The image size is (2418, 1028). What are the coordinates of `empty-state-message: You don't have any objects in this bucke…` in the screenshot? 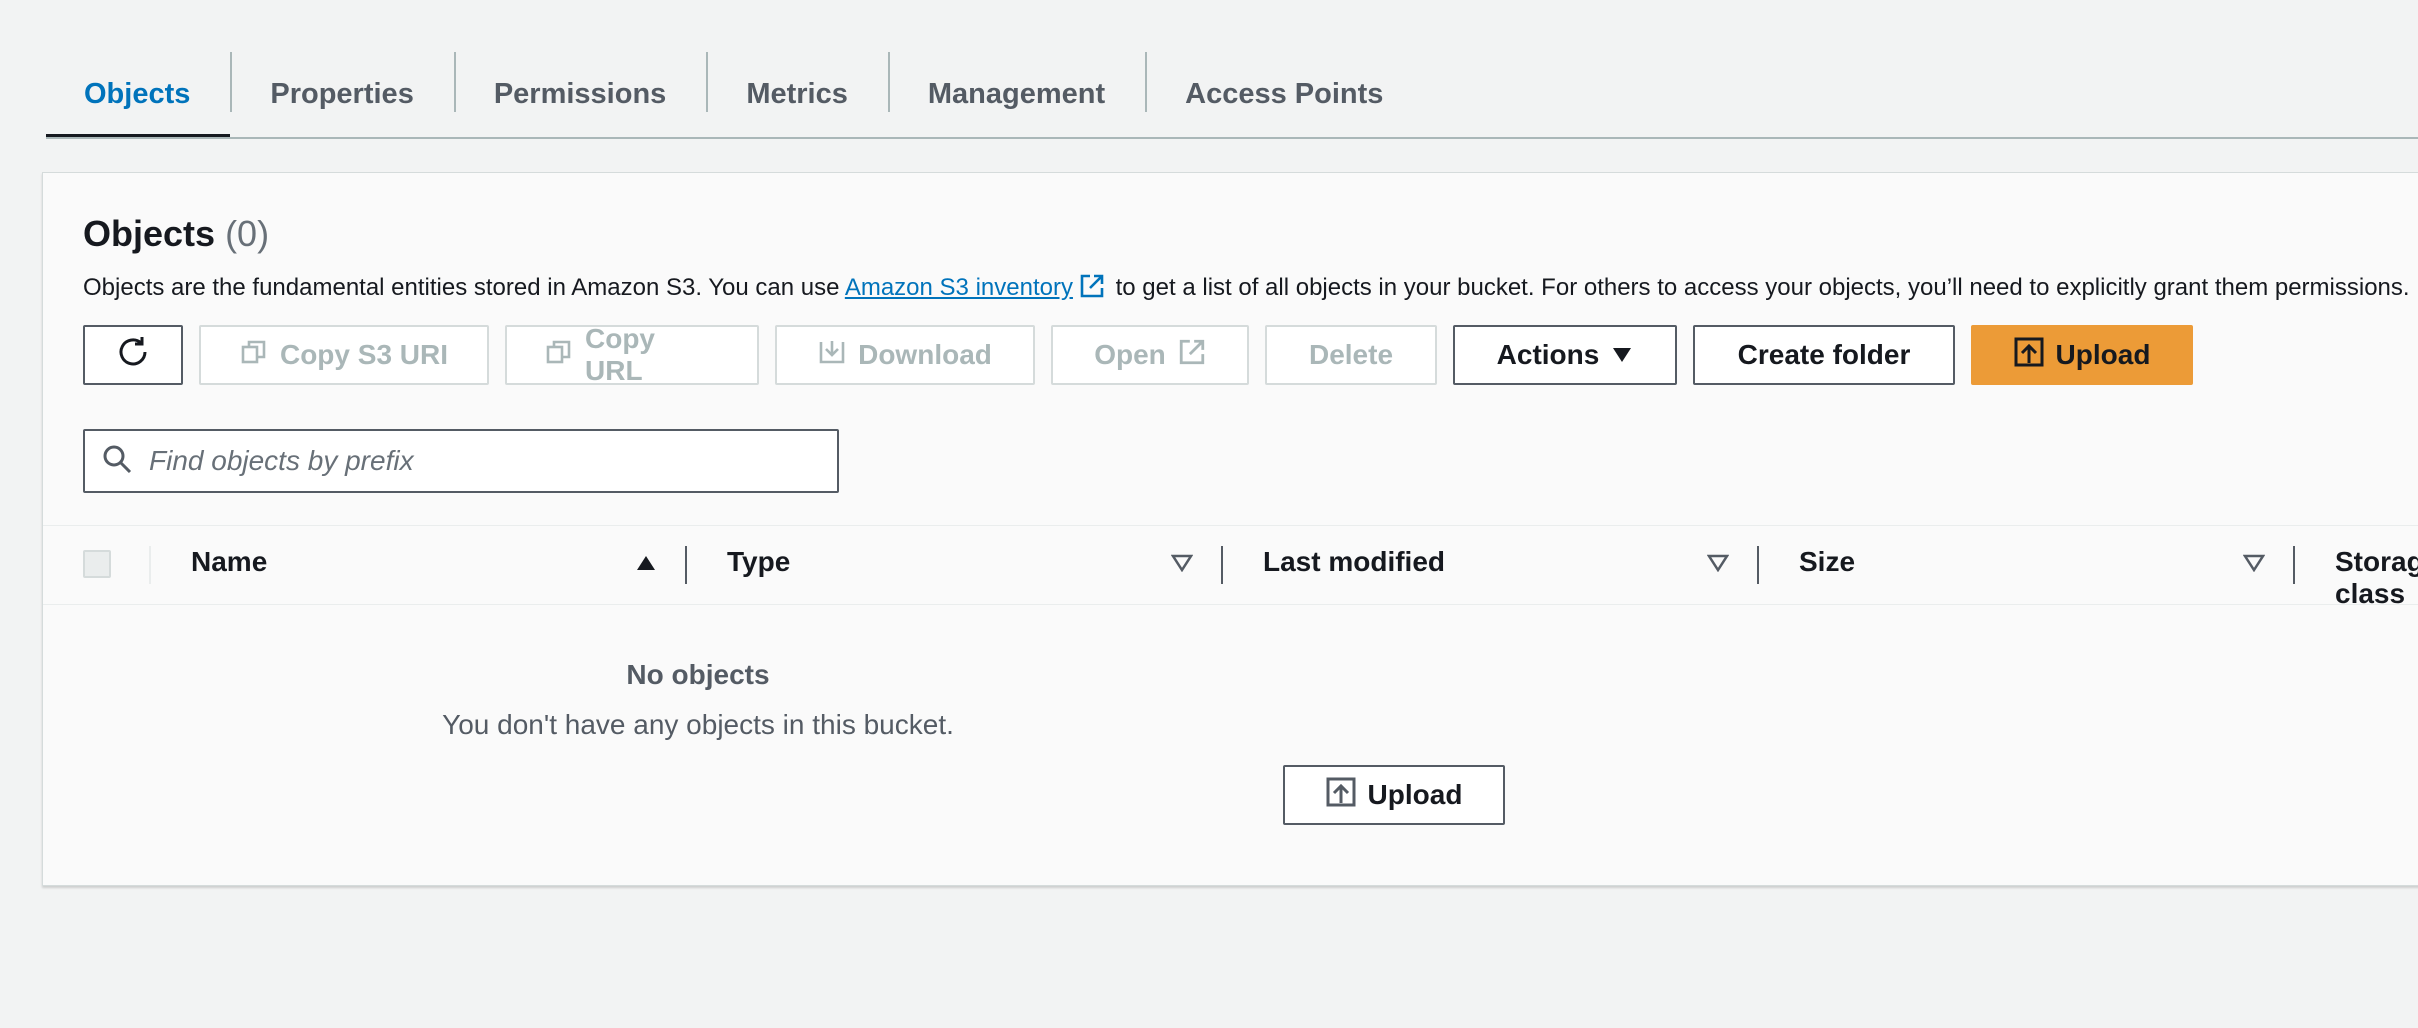 It's located at (698, 724).